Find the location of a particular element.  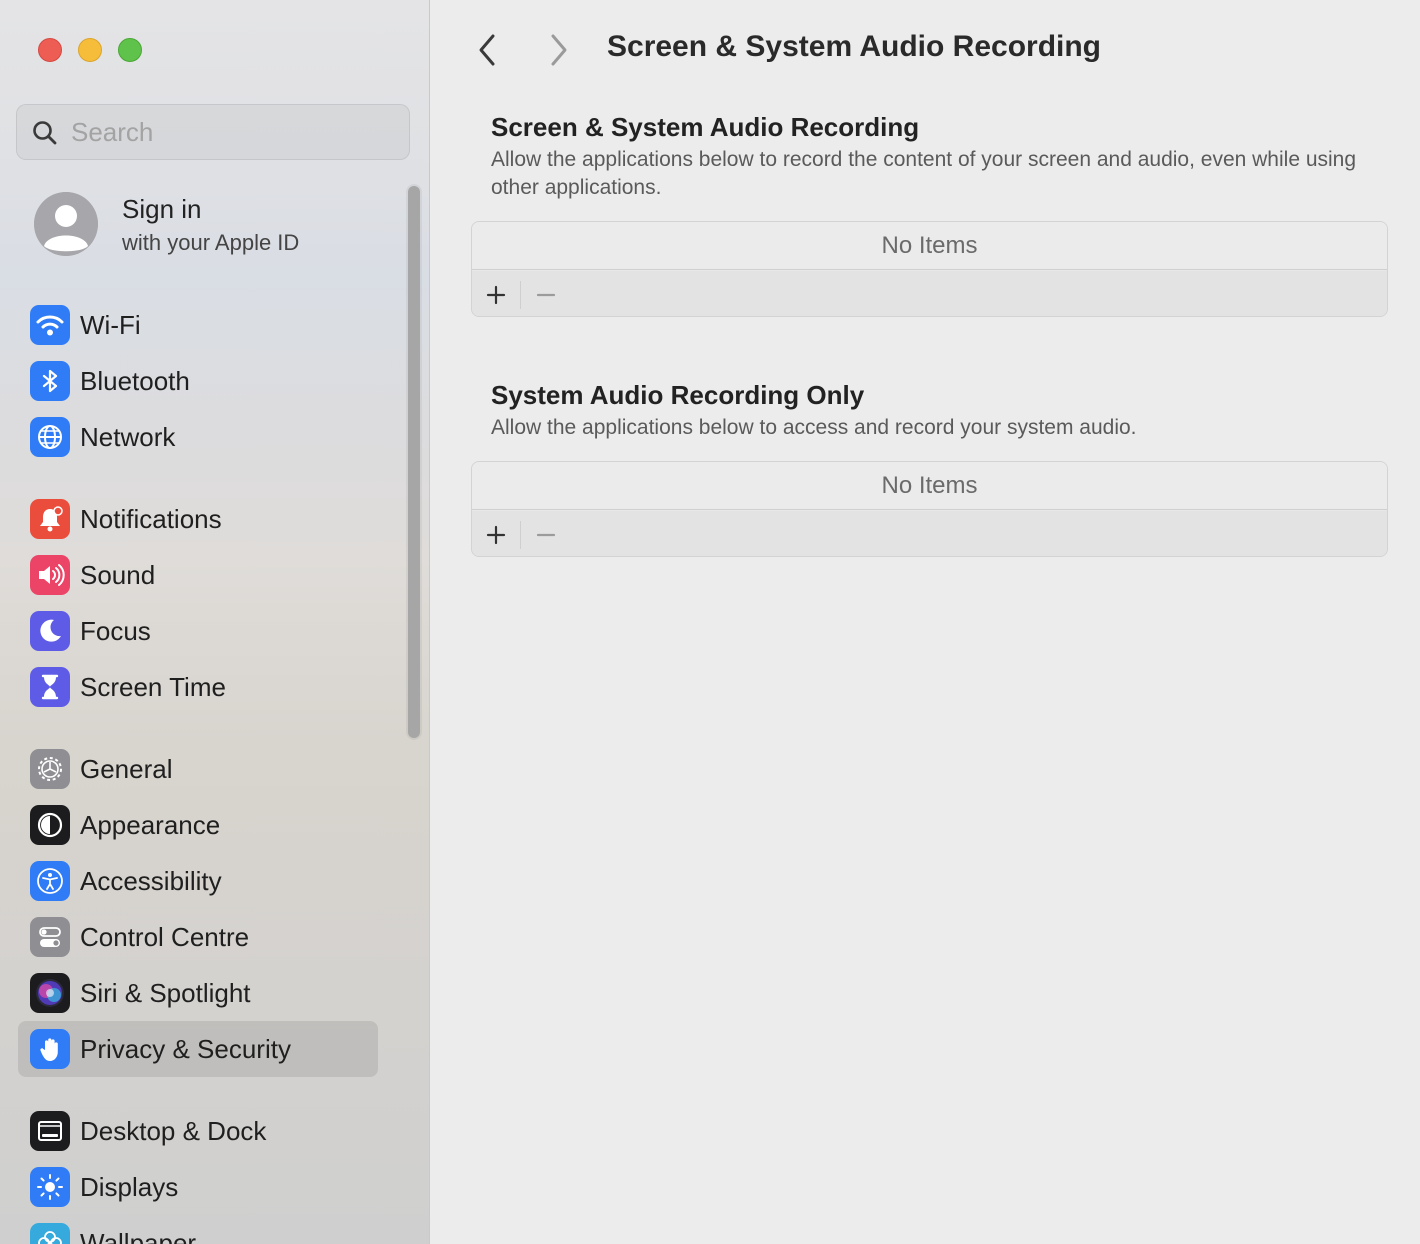

sidebar-item-control-centre: Control Centre is located at coordinates (198, 937).